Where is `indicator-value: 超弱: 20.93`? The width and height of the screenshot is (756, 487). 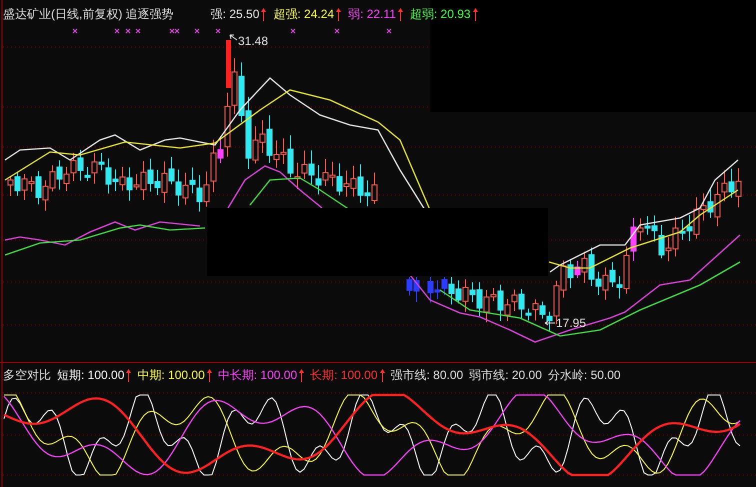 indicator-value: 超弱: 20.93 is located at coordinates (440, 14).